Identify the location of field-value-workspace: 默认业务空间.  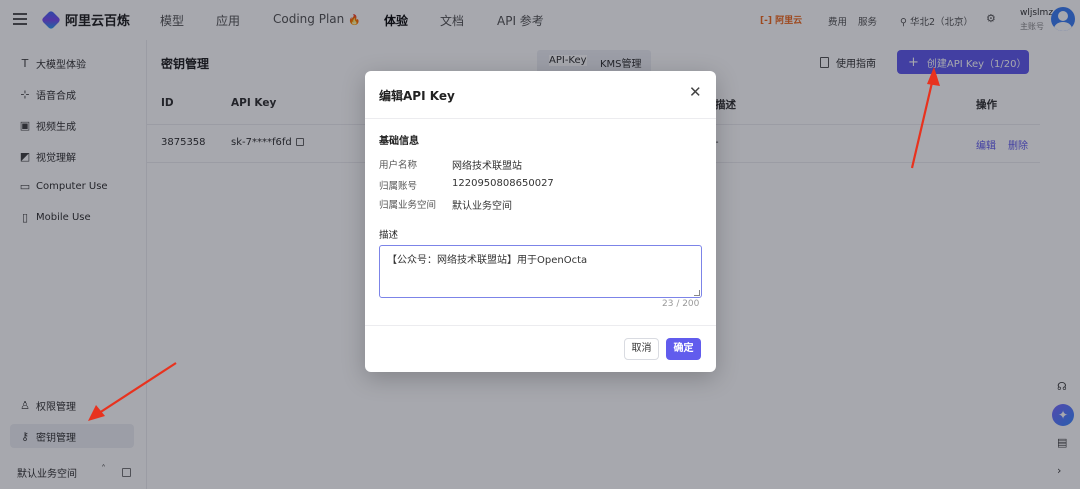
(482, 206).